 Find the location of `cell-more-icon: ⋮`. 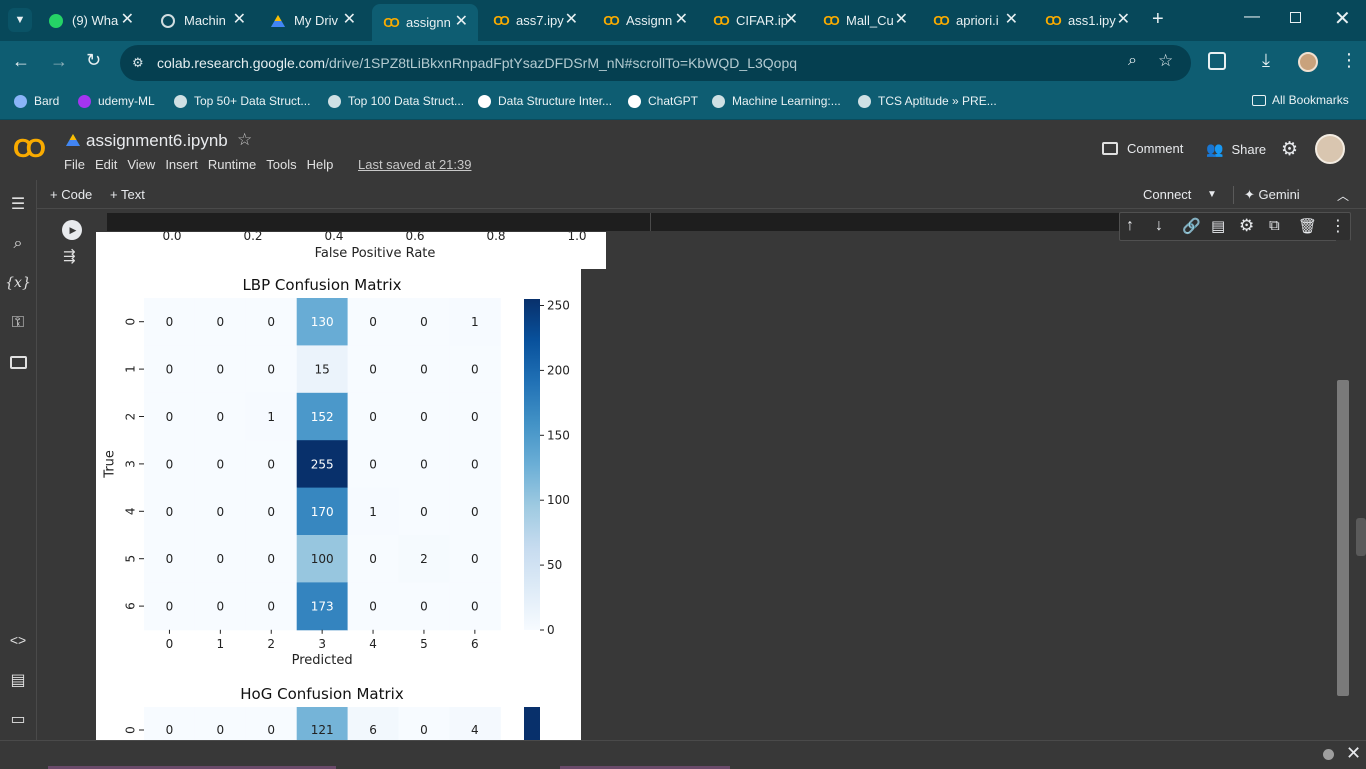

cell-more-icon: ⋮ is located at coordinates (1338, 226).